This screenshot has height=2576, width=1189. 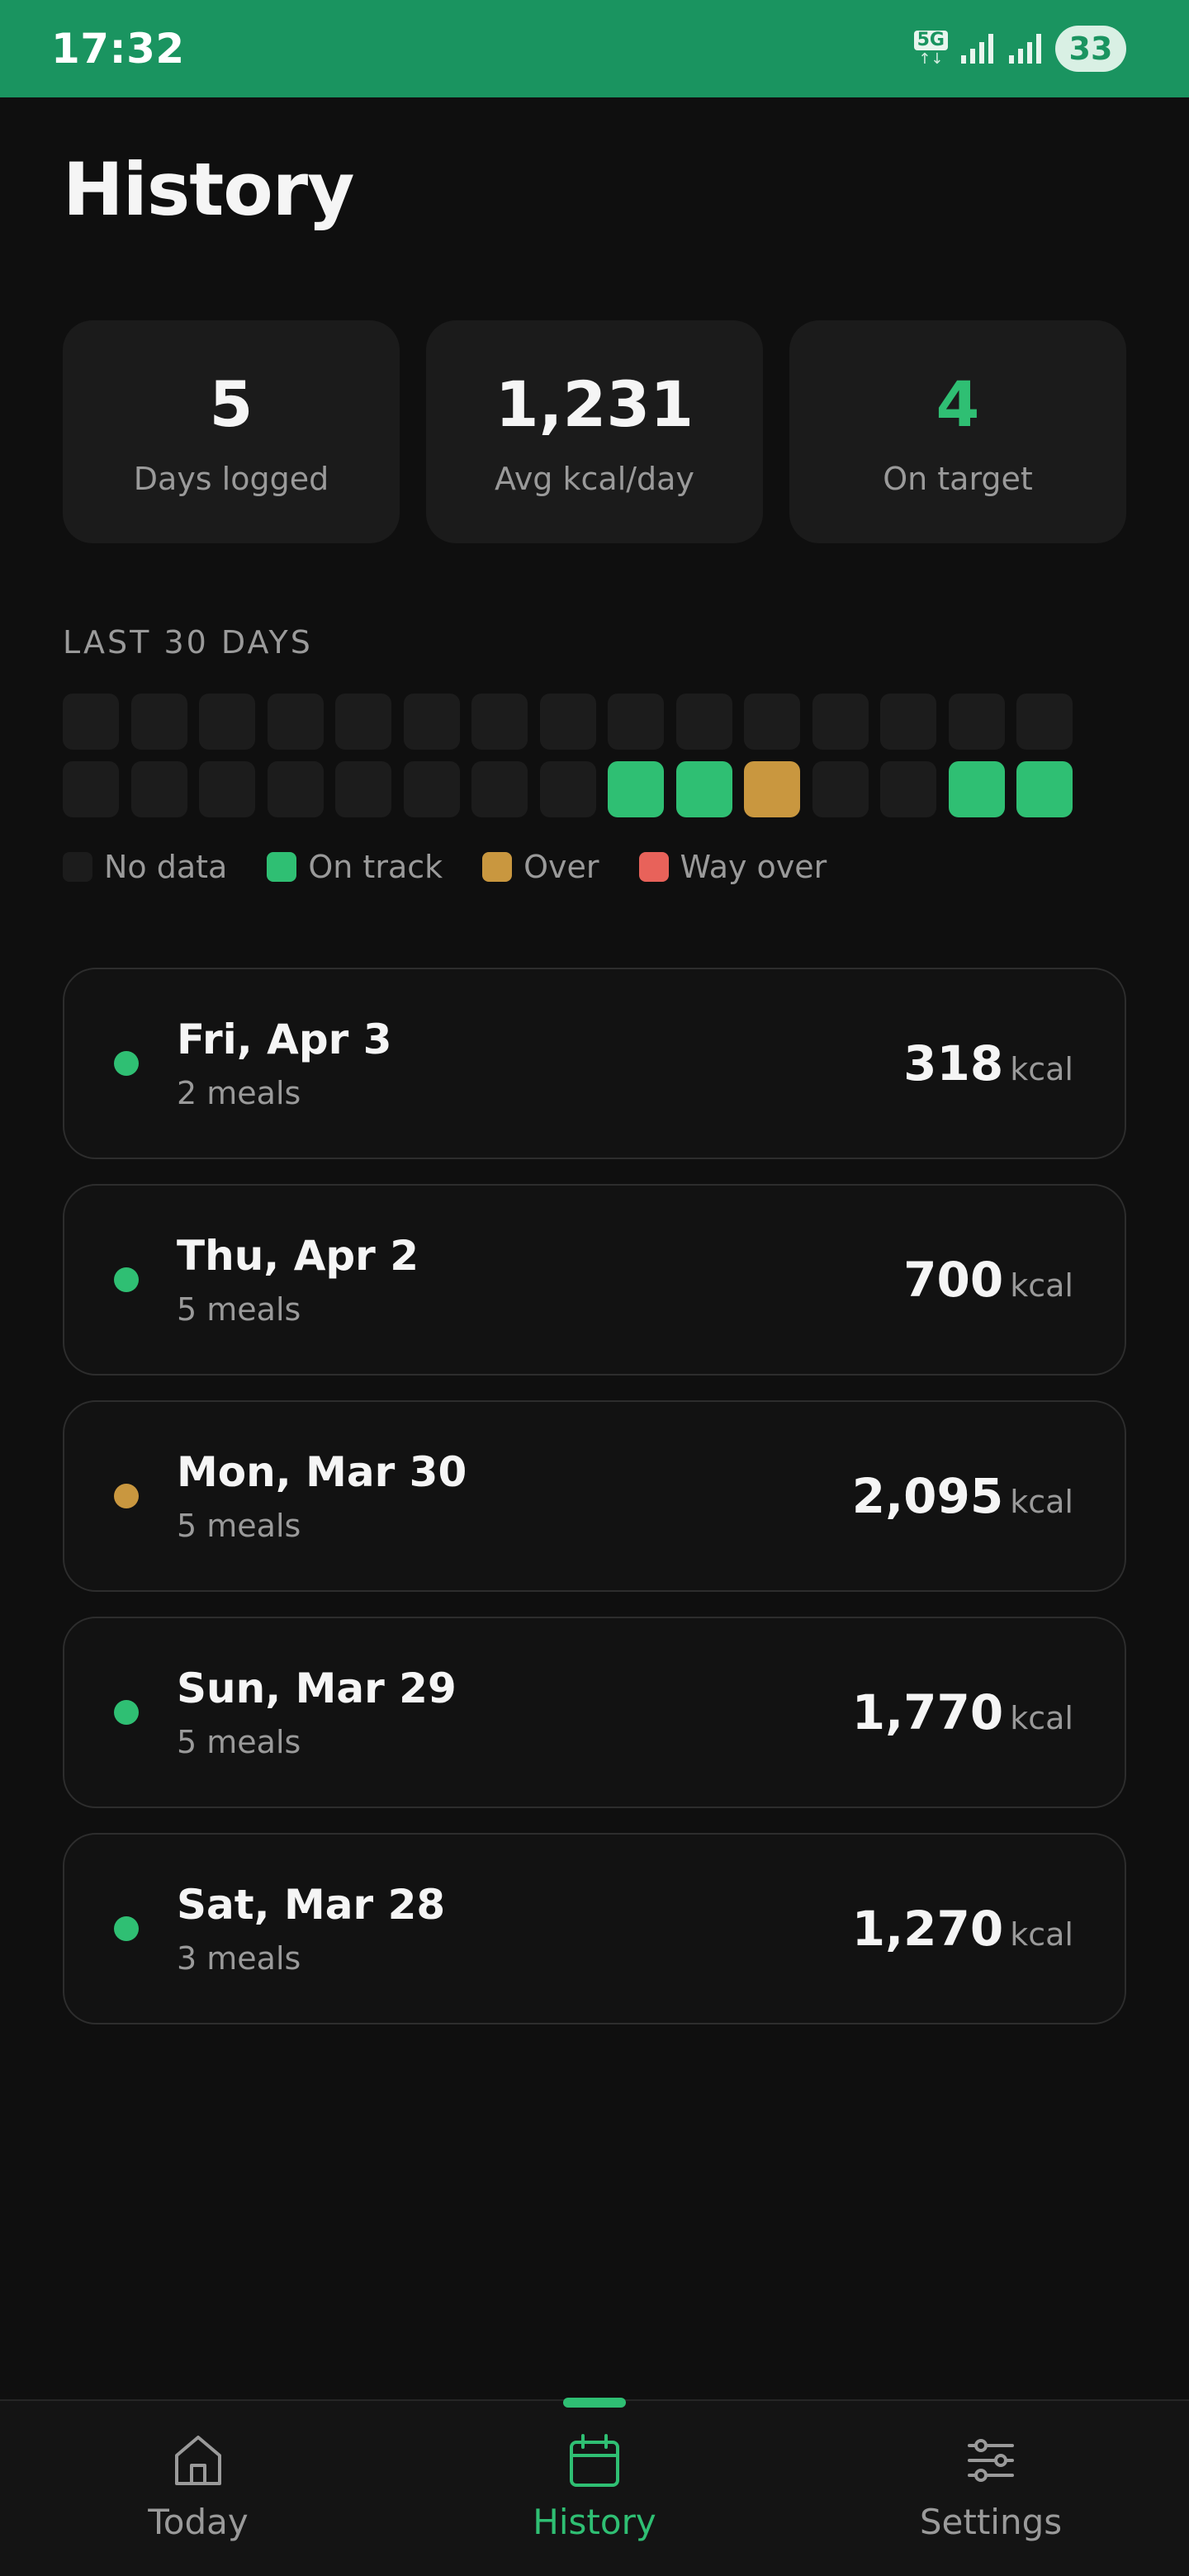 I want to click on legend-label: Over, so click(x=561, y=867).